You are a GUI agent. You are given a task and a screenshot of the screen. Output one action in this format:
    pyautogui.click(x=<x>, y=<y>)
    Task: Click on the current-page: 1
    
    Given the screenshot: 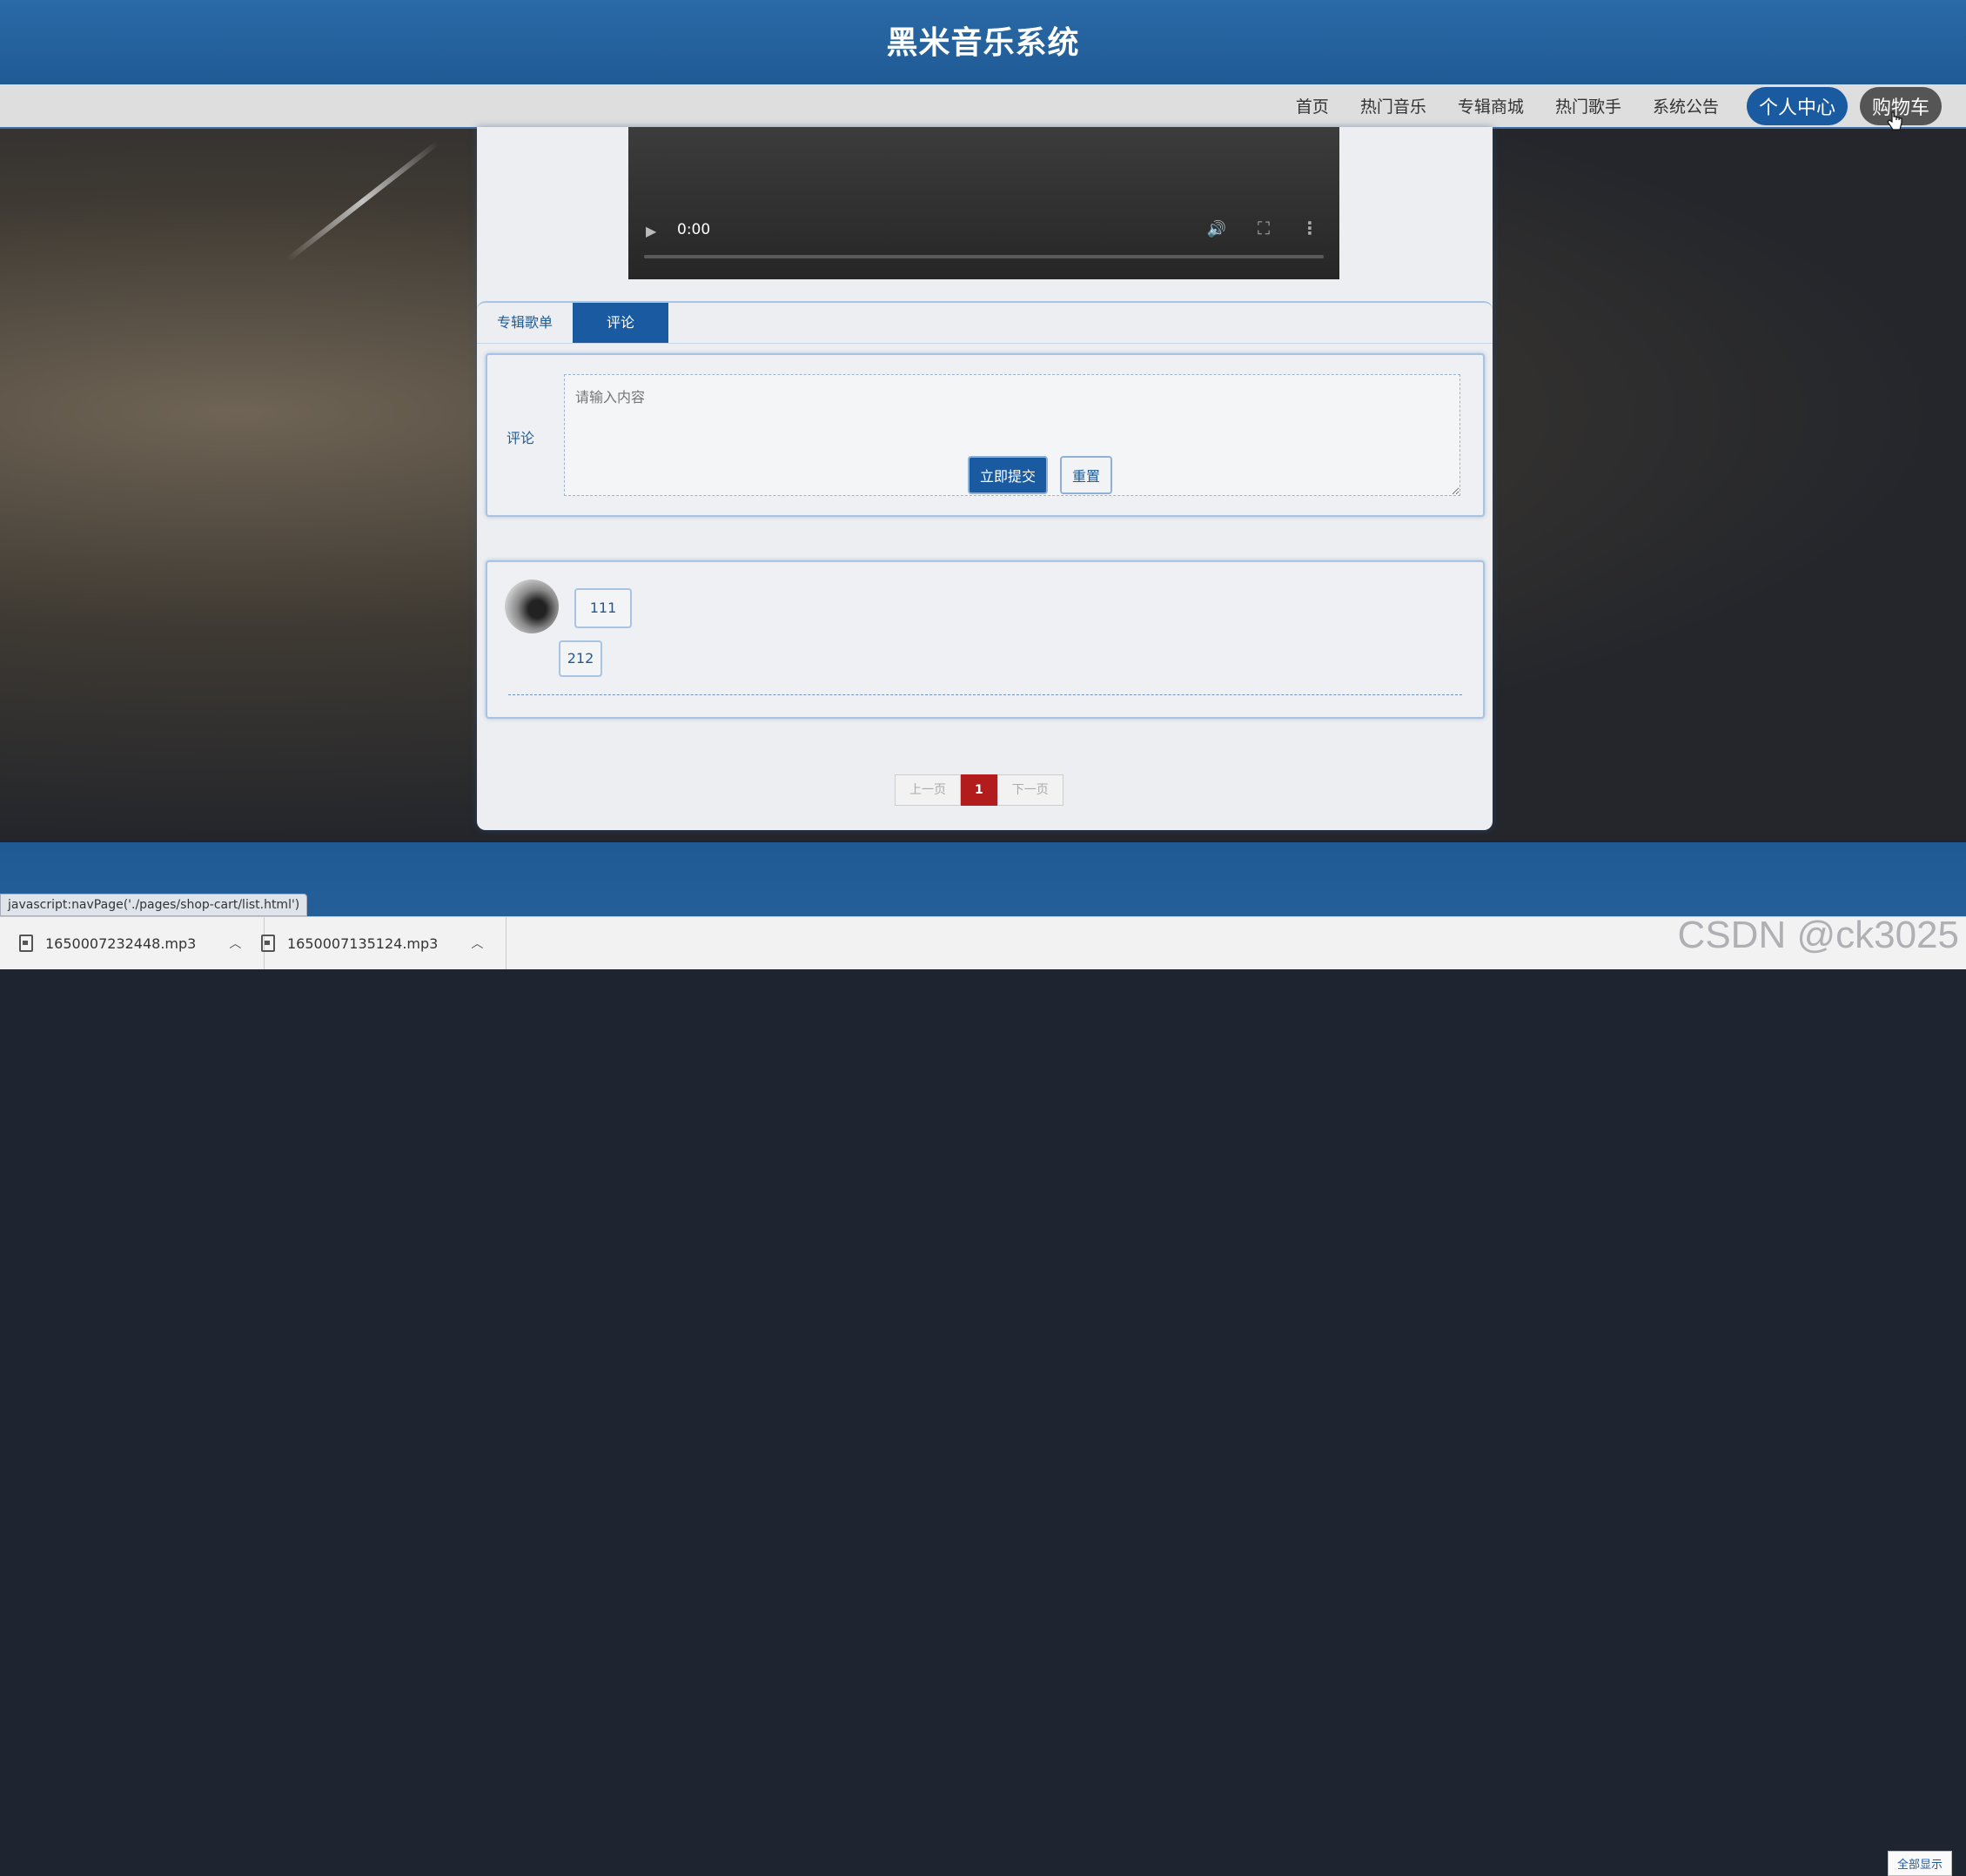 What is the action you would take?
    pyautogui.click(x=979, y=790)
    